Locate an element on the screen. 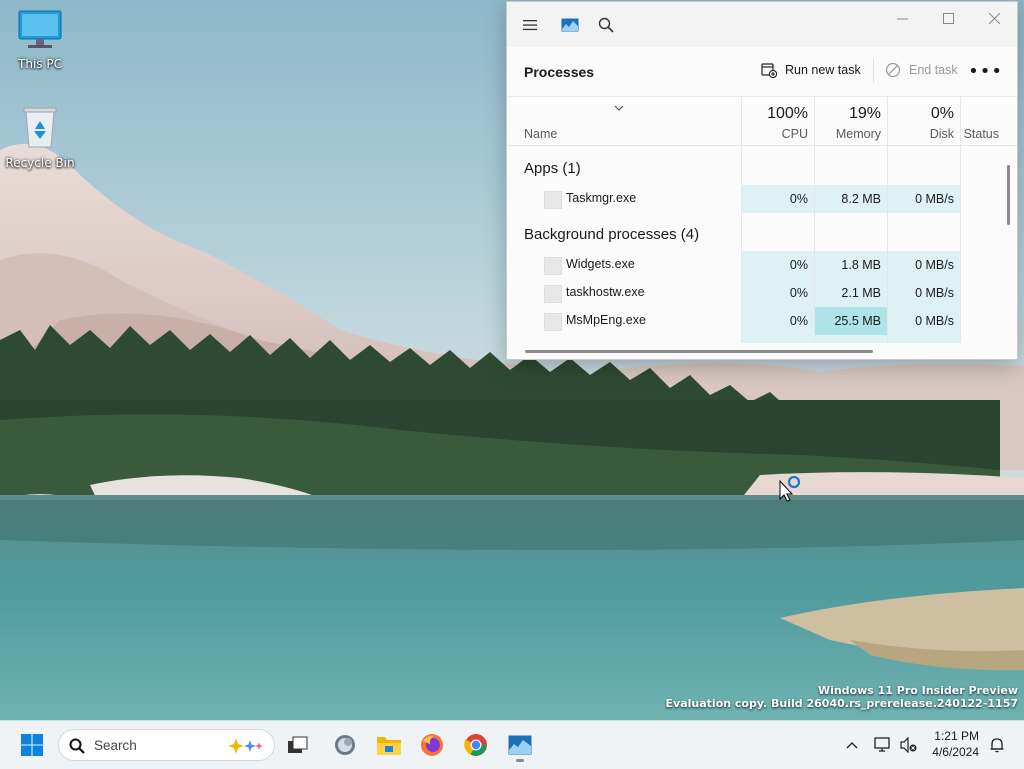 The image size is (1024, 769). desktop-icon-label: Recycle Bin is located at coordinates (40, 163).